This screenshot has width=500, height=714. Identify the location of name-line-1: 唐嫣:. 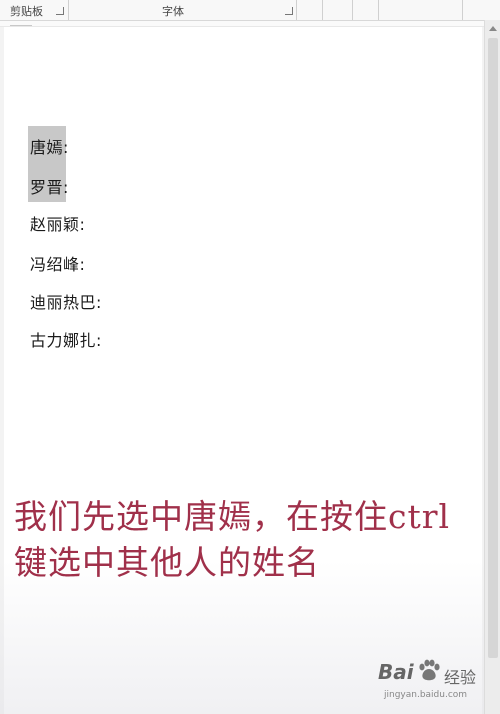
(49, 146).